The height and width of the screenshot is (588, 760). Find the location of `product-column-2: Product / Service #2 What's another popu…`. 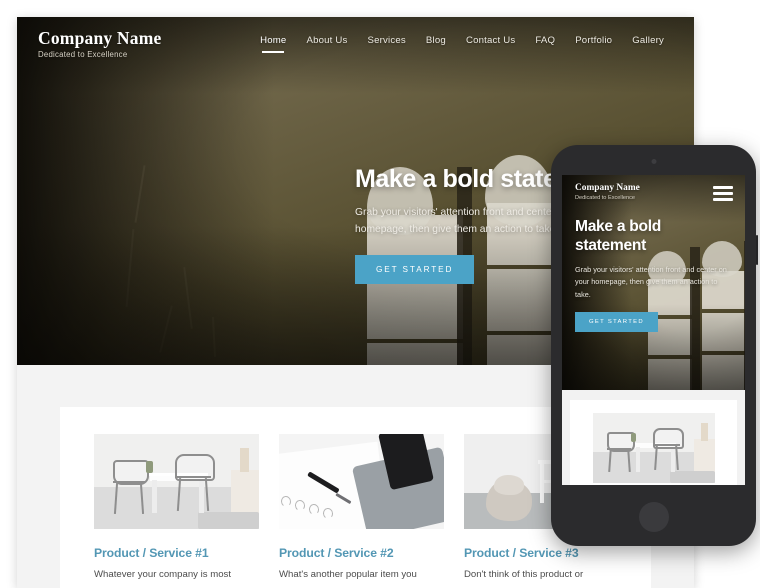

product-column-2: Product / Service #2 What's another popu… is located at coordinates (361, 508).